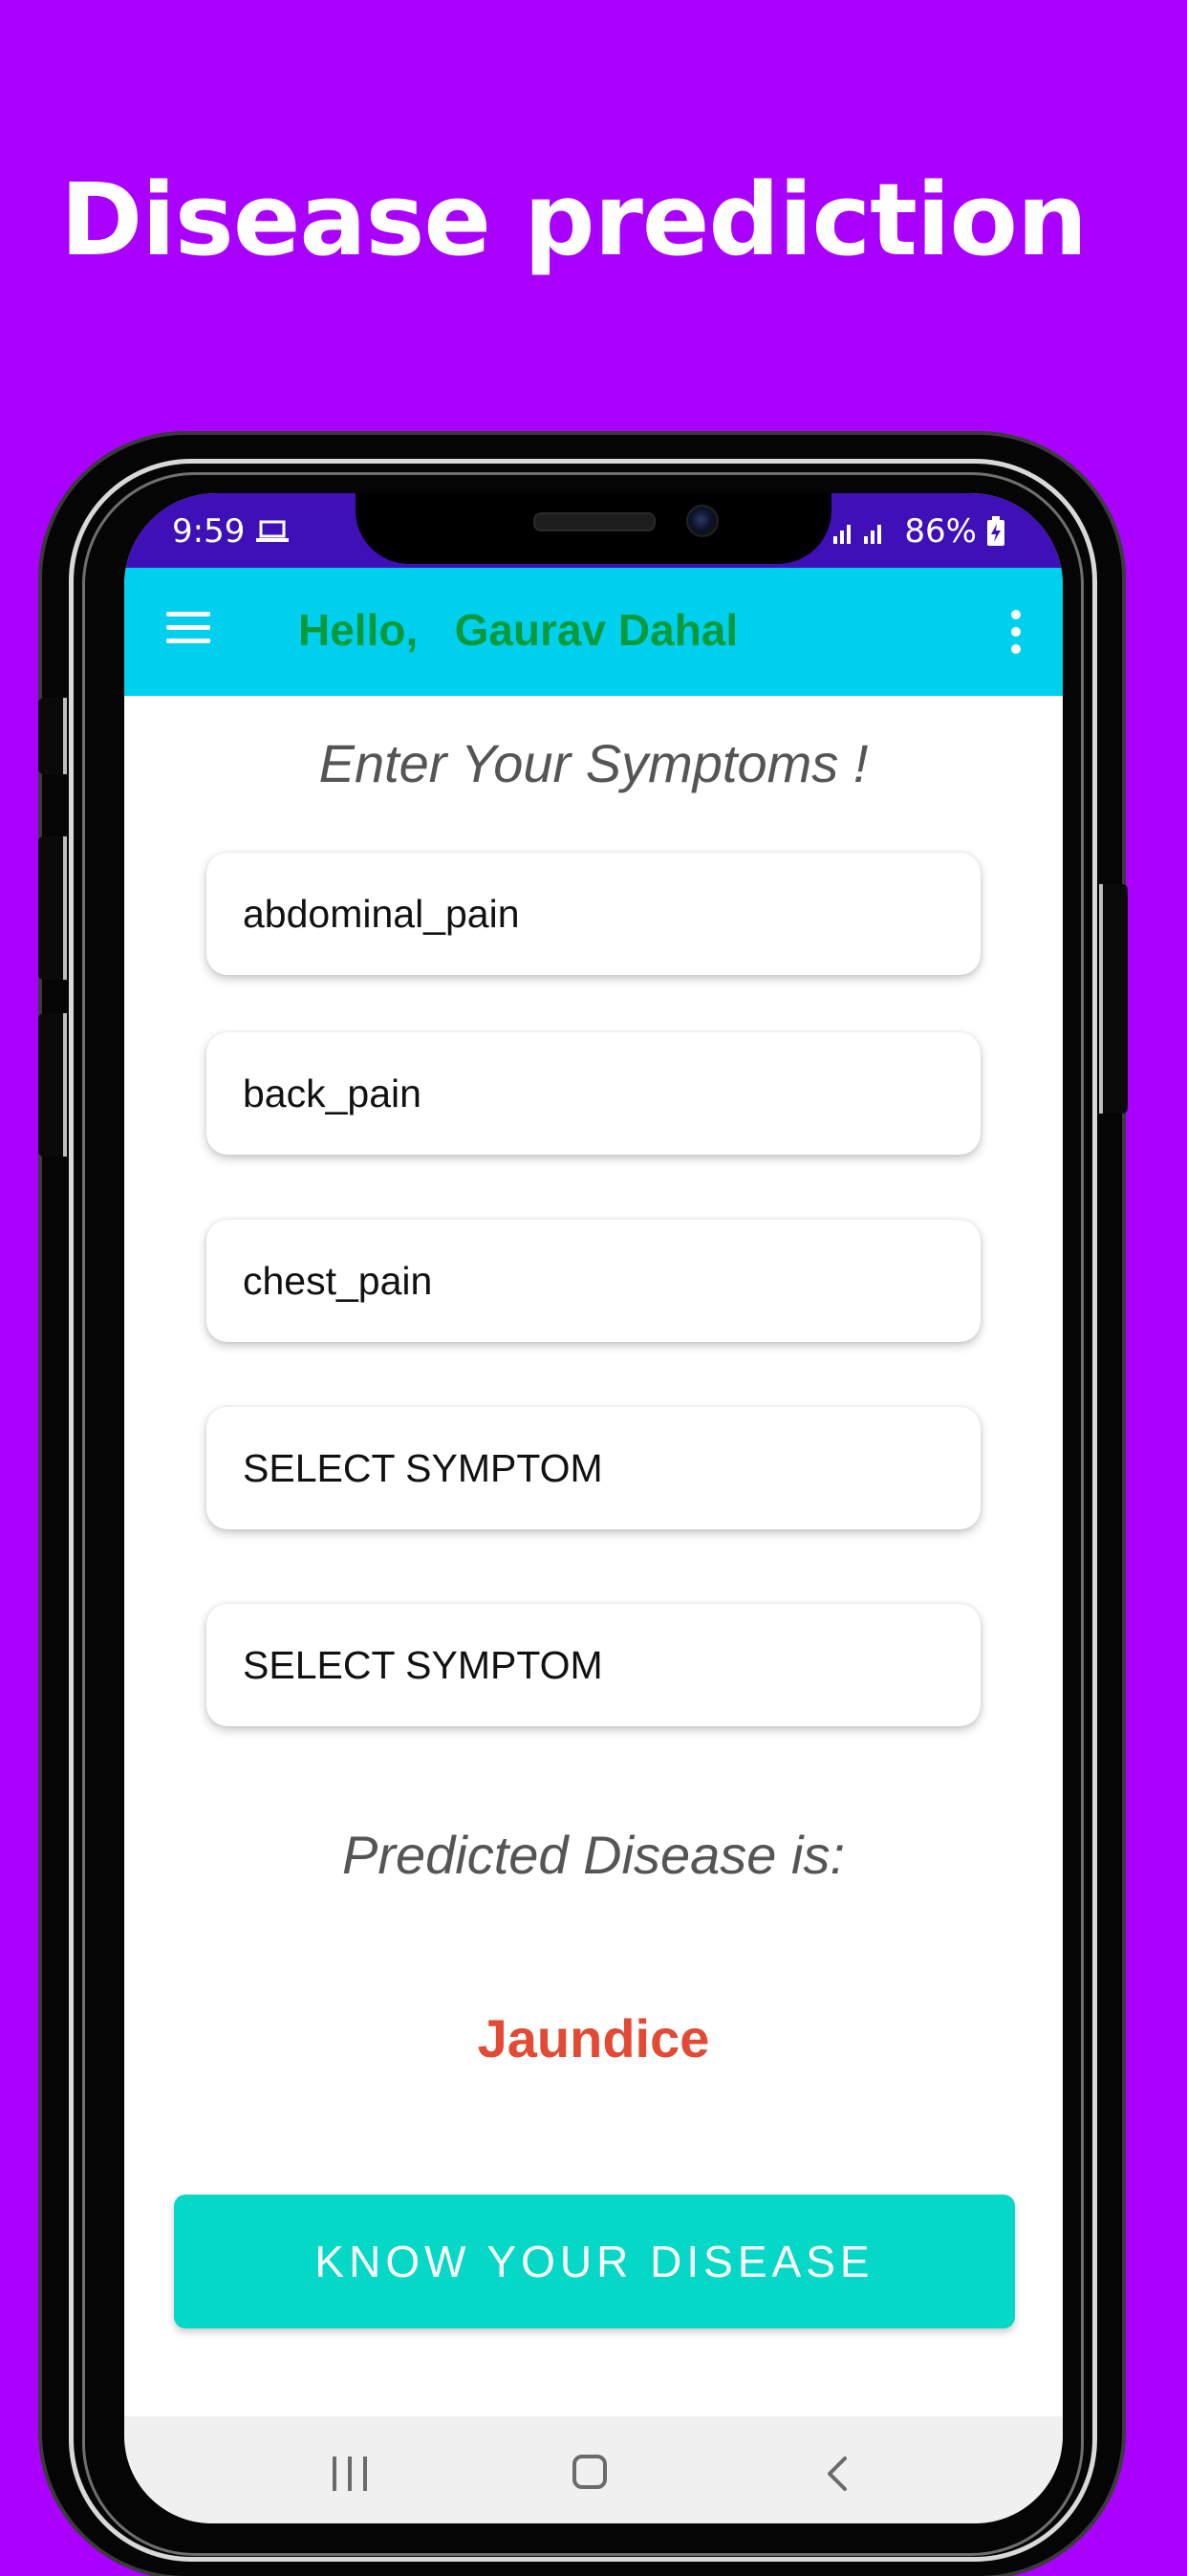  I want to click on symptom-select-3: chest_pain, so click(593, 1281).